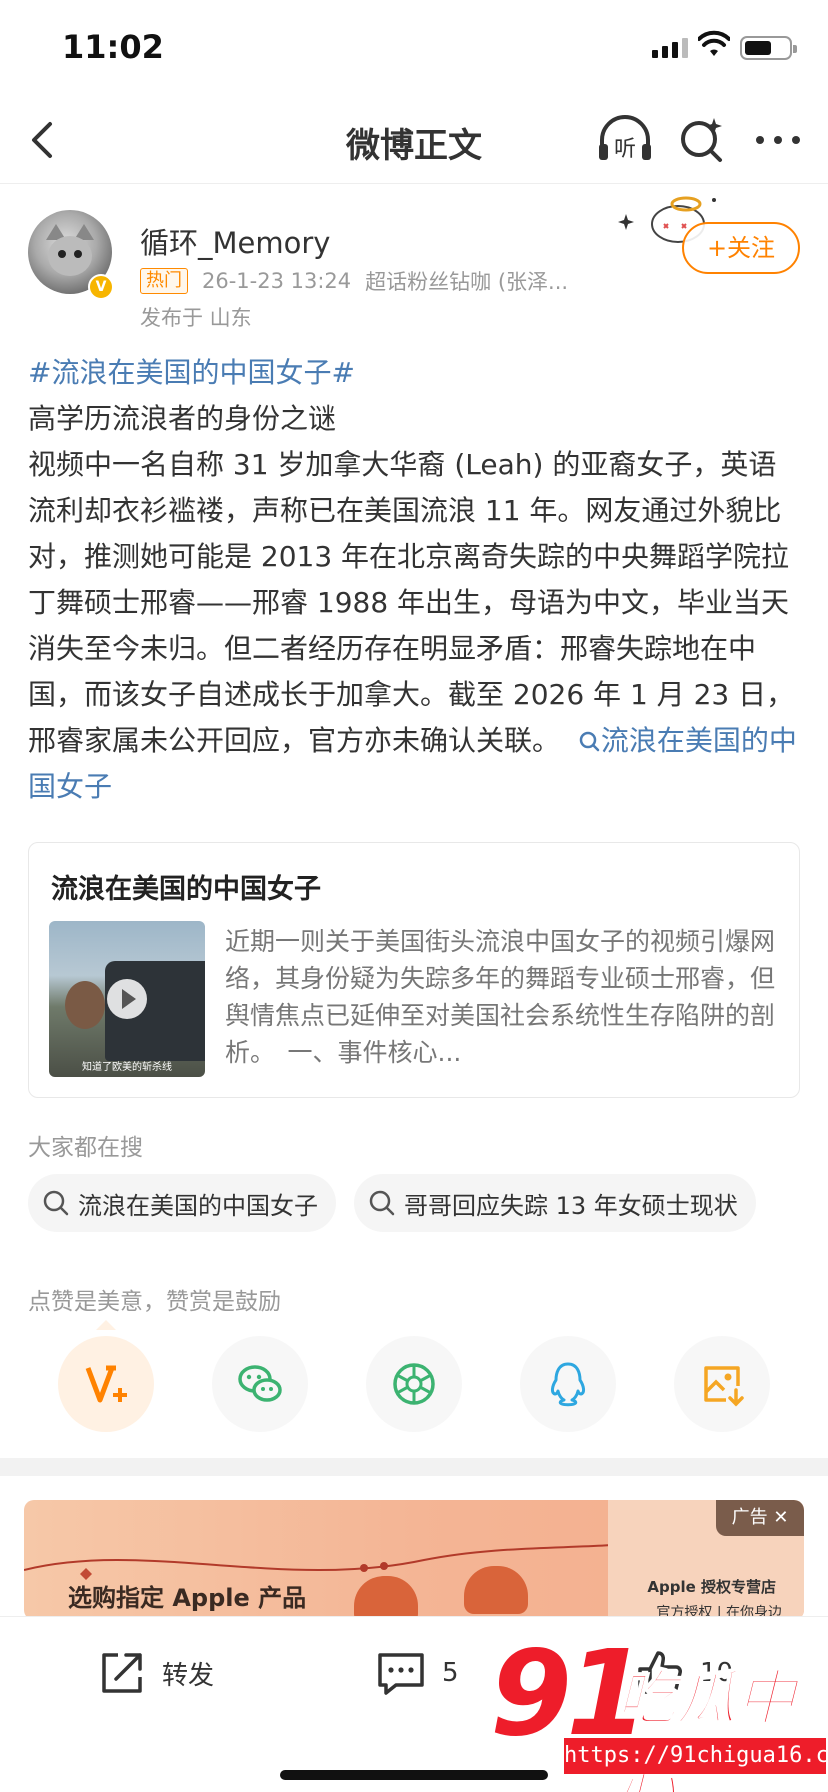  Describe the element at coordinates (127, 1067) in the screenshot. I see `thumbnail-caption: 知道了欧美的斩杀线` at that location.